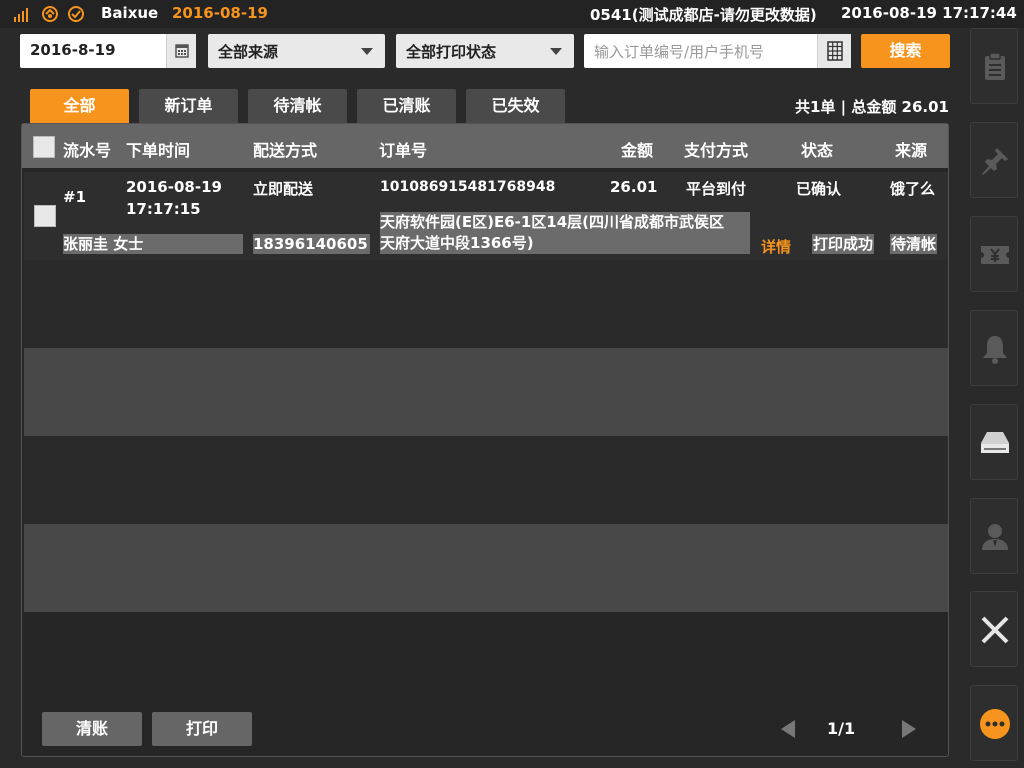 This screenshot has width=1024, height=768. I want to click on tab-expired: 已失效, so click(515, 106).